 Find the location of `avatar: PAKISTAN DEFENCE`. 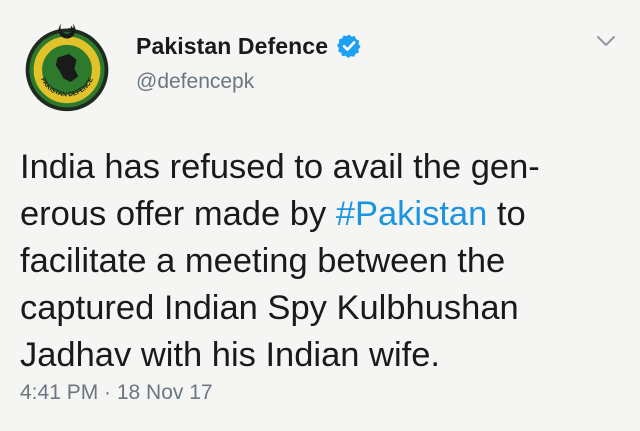

avatar: PAKISTAN DEFENCE is located at coordinates (67, 67).